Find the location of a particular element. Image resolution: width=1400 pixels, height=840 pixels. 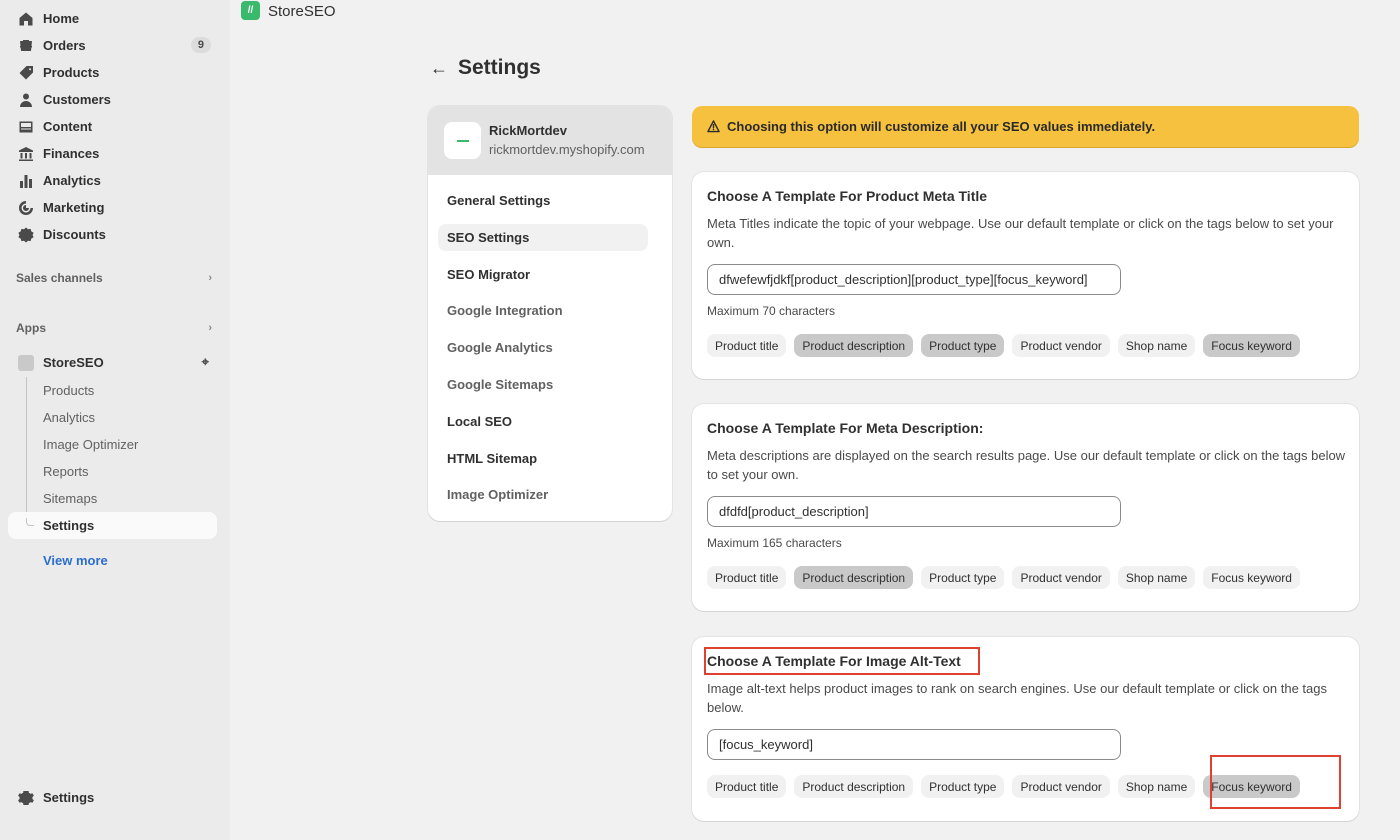

menu-item-google-sitemaps: Google Sitemaps is located at coordinates (543, 384).